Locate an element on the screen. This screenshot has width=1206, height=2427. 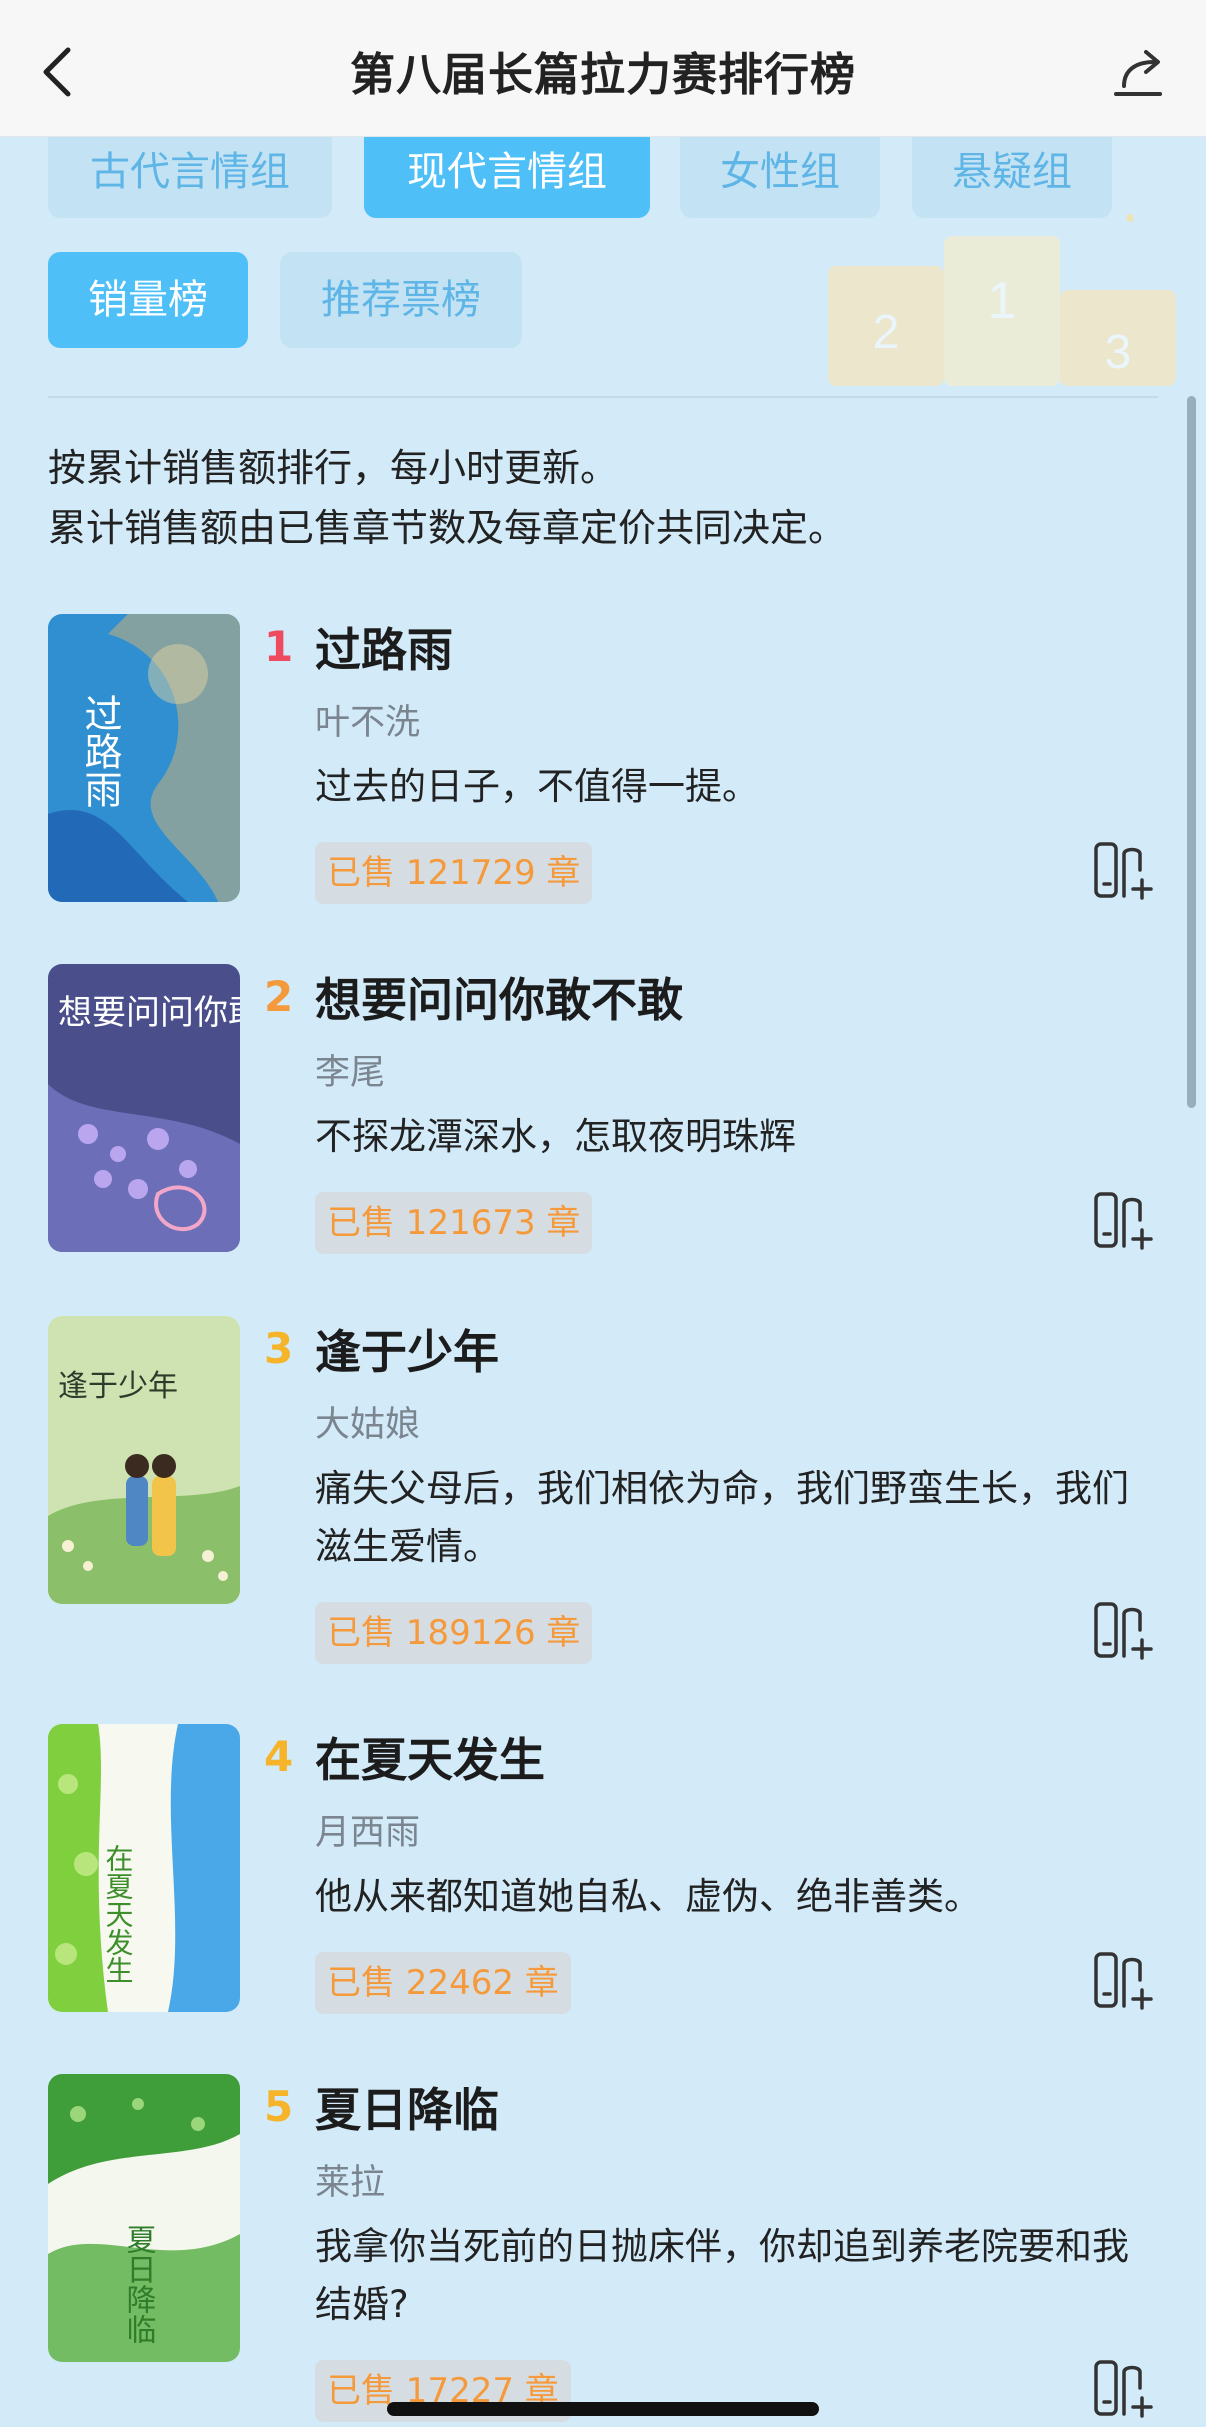
podium-illustration: 2 1 3 is located at coordinates (1002, 300).